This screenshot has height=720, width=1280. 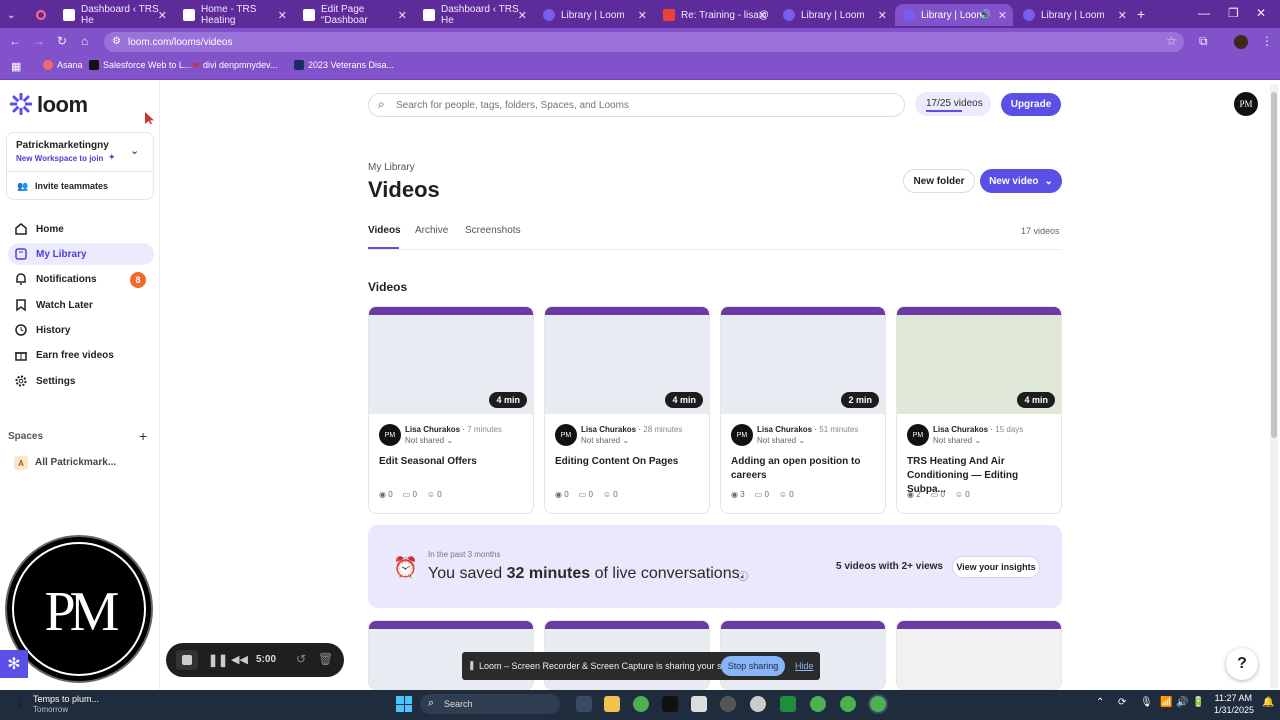 I want to click on speaker-icon: 🔊, so click(x=985, y=15).